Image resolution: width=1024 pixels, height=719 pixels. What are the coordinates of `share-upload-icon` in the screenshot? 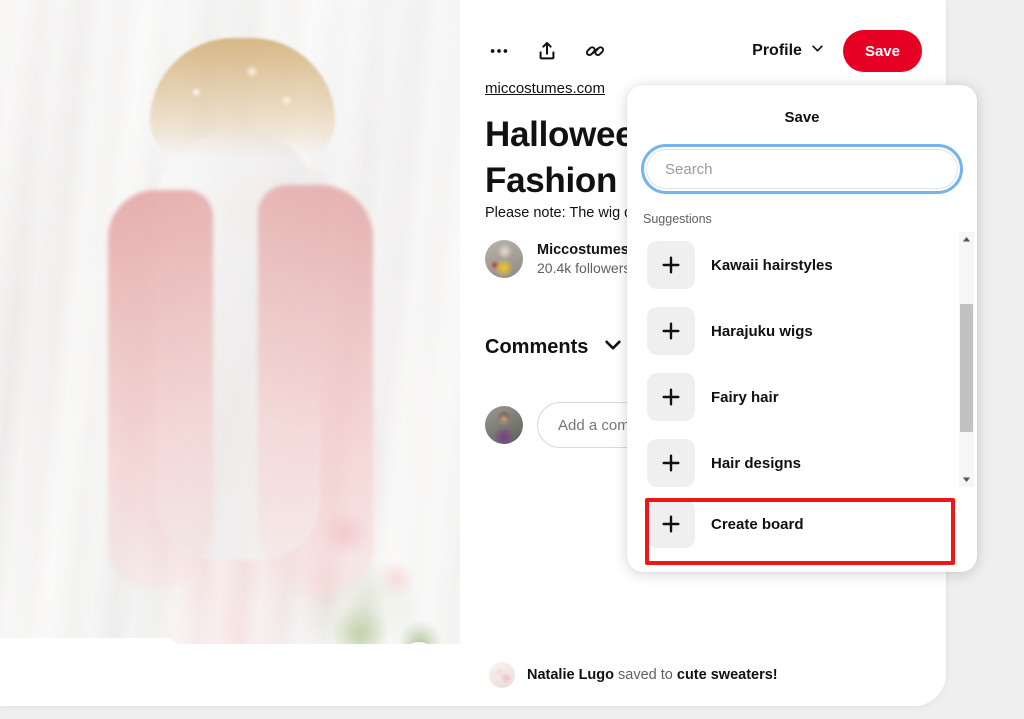 It's located at (547, 51).